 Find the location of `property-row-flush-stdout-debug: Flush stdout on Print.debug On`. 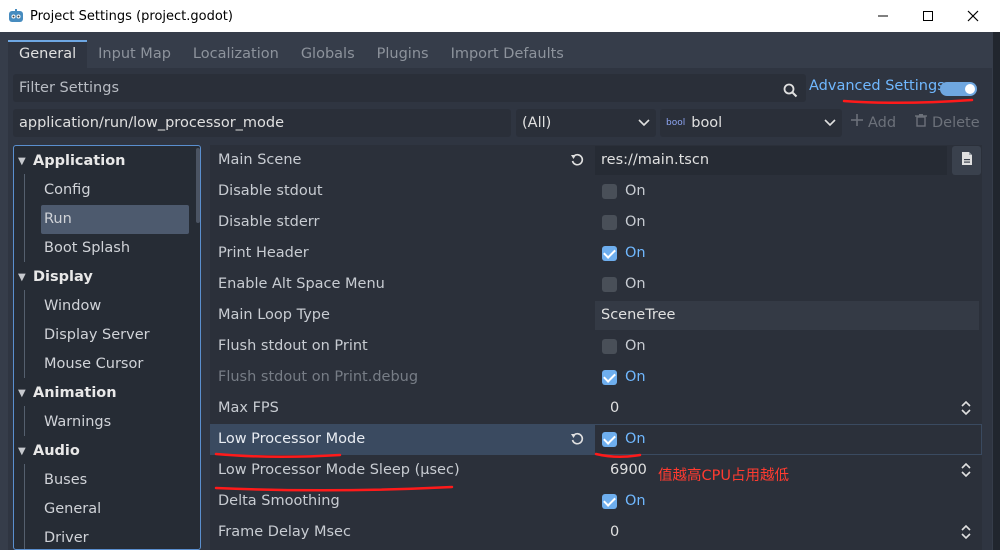

property-row-flush-stdout-debug: Flush stdout on Print.debug On is located at coordinates (596, 377).